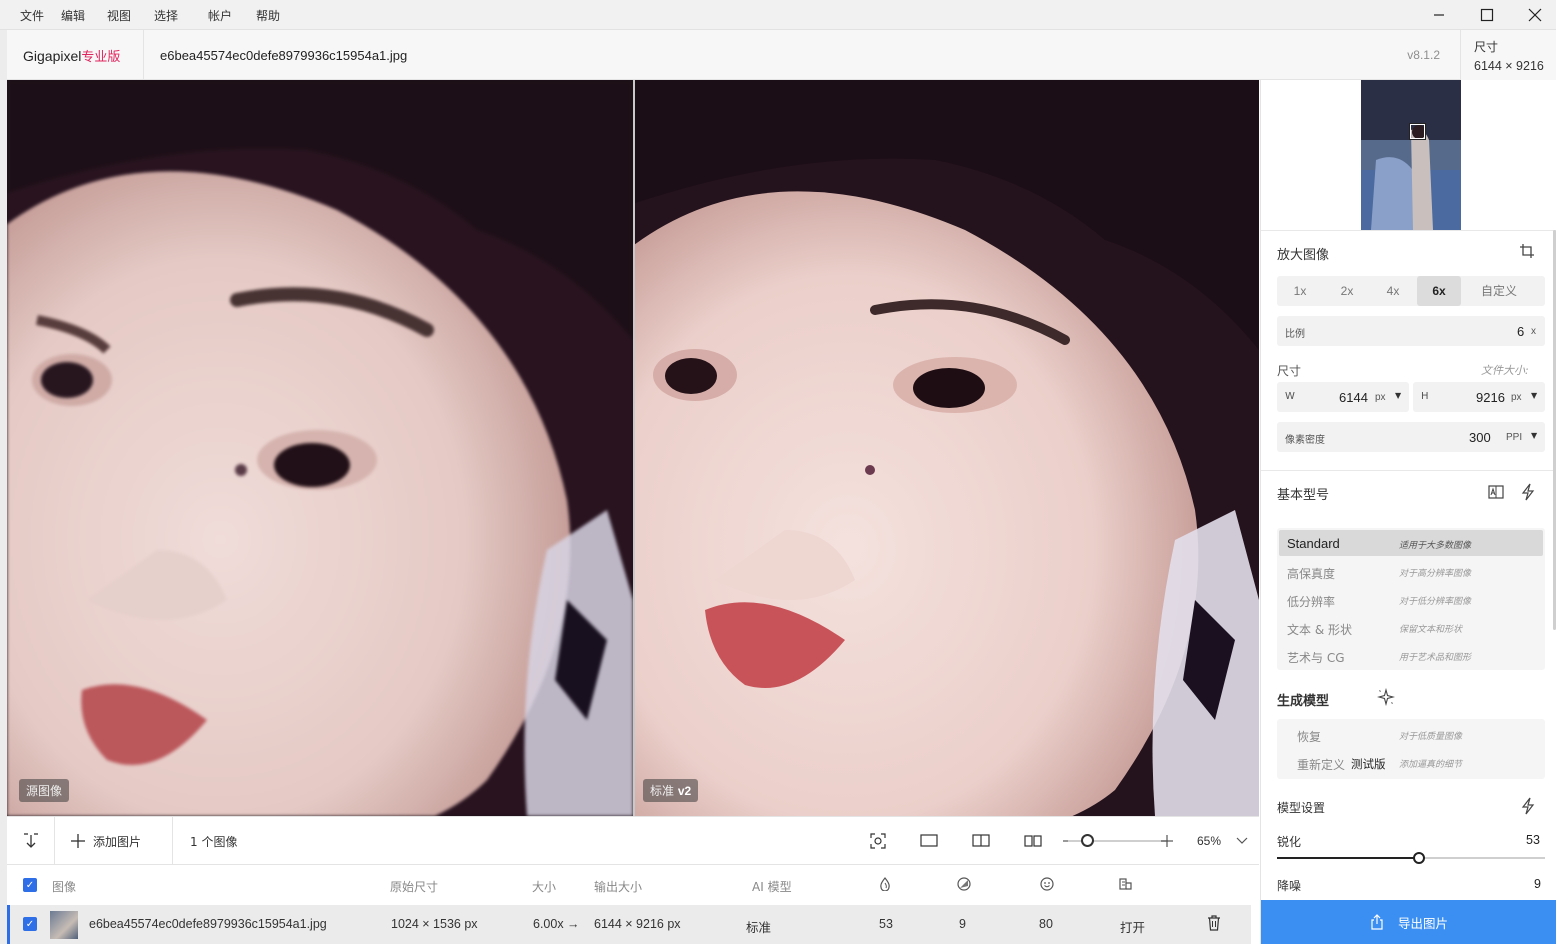 This screenshot has width=1556, height=944. I want to click on chevron-down-icon, so click(1242, 841).